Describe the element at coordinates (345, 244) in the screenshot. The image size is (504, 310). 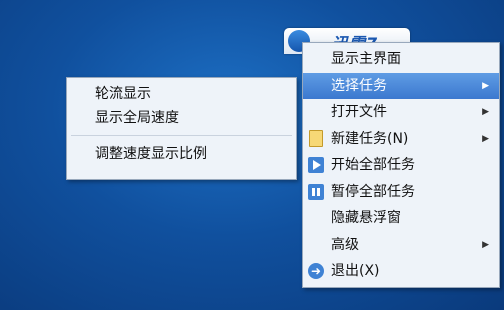
I see `menu-item-label: 高级` at that location.